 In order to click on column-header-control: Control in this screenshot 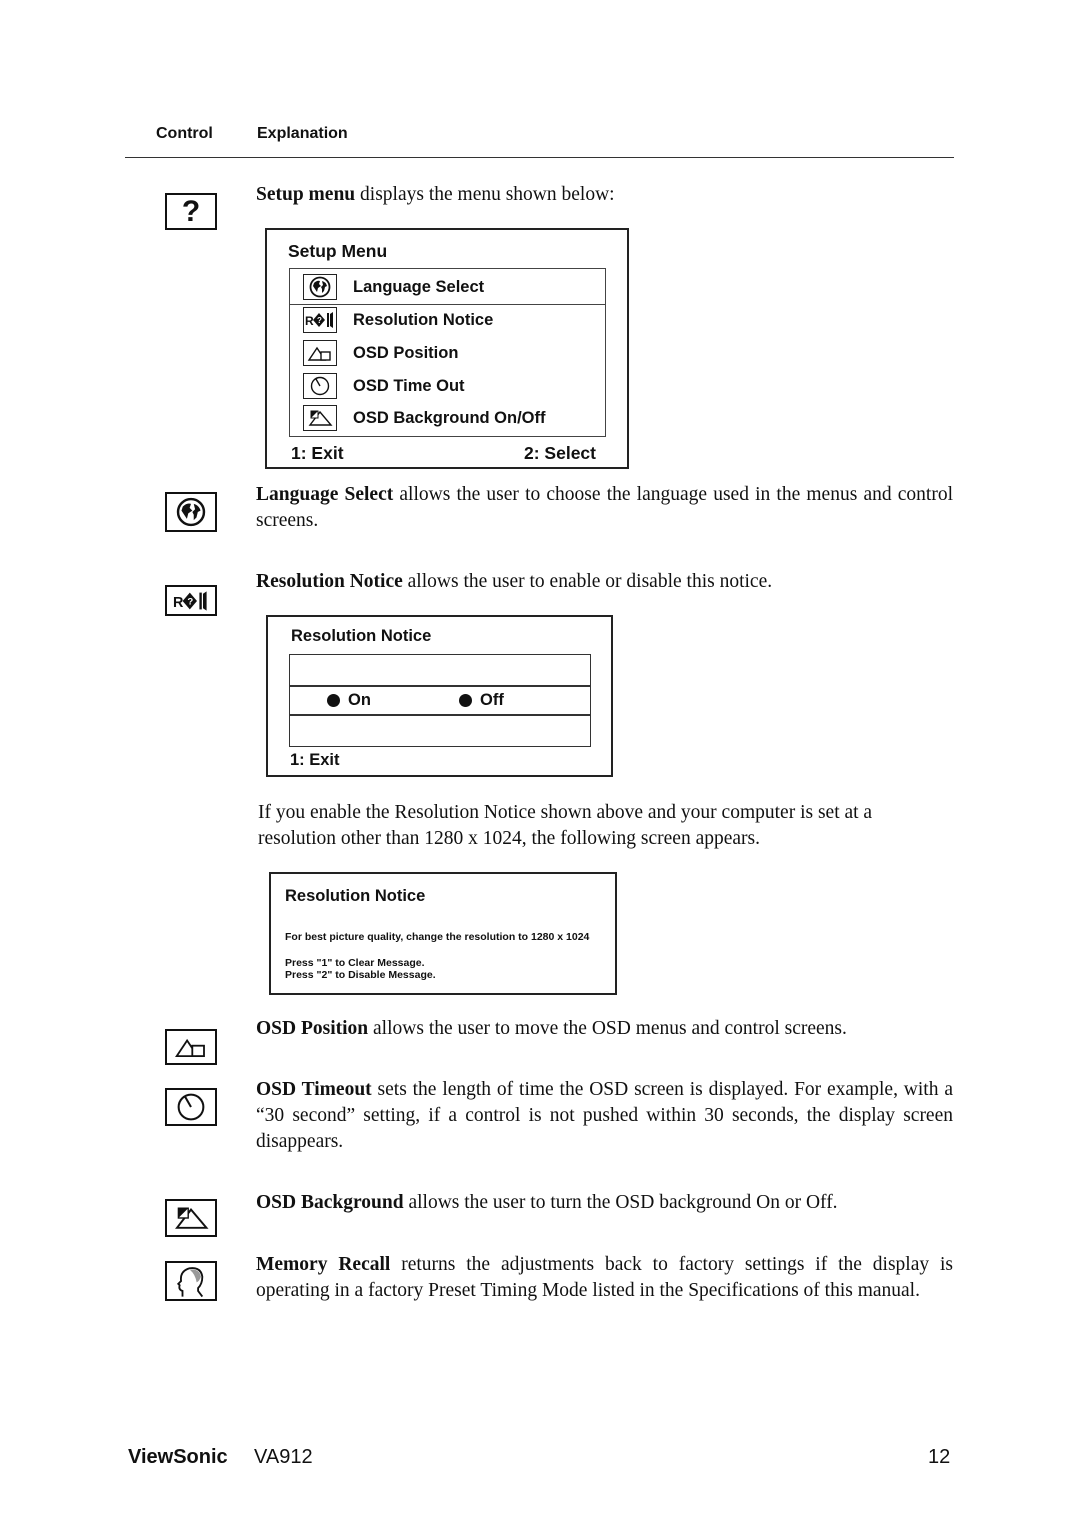, I will do `click(184, 133)`.